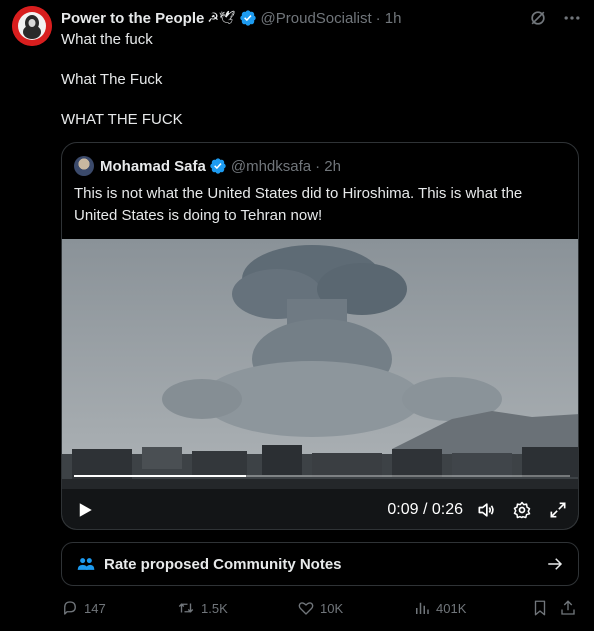 The height and width of the screenshot is (631, 594). I want to click on like-icon, so click(306, 608).